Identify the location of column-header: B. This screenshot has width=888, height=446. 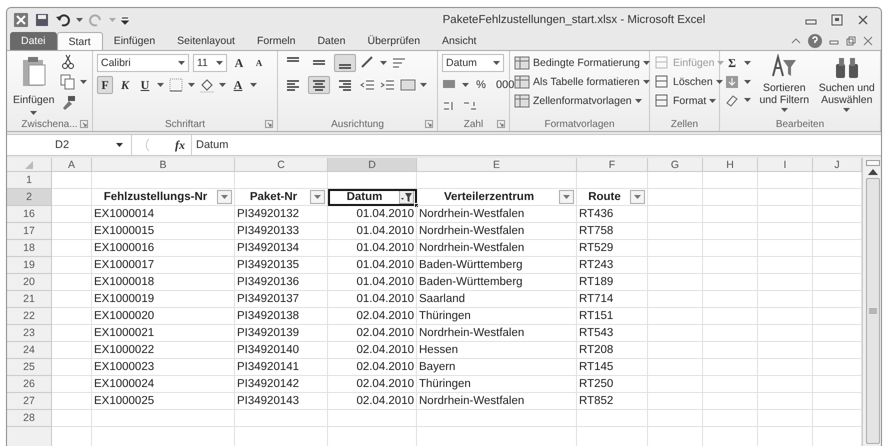
(163, 165).